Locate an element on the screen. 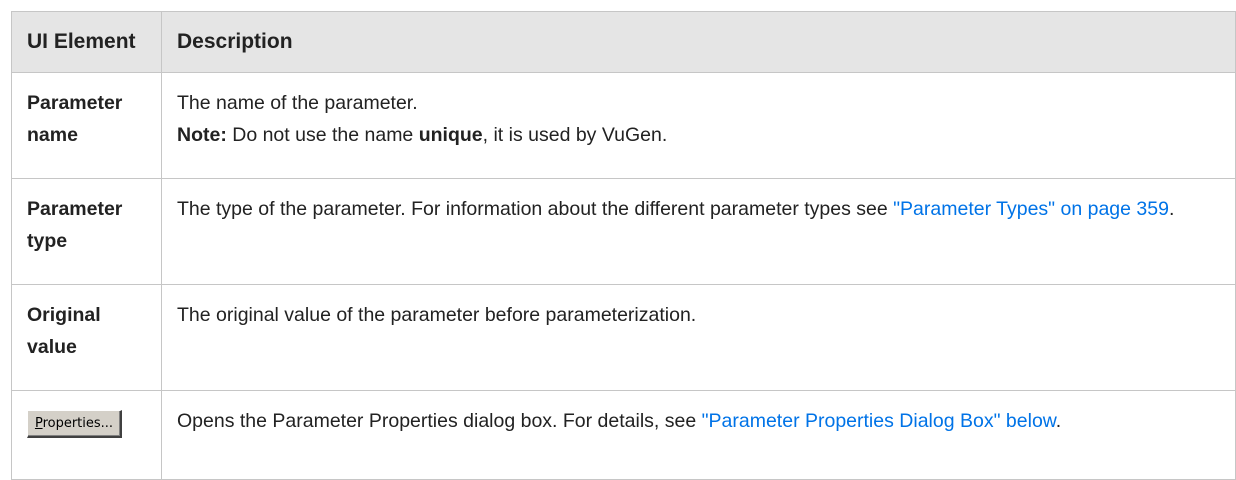  note-text: Do not use the name is located at coordinates (322, 135).